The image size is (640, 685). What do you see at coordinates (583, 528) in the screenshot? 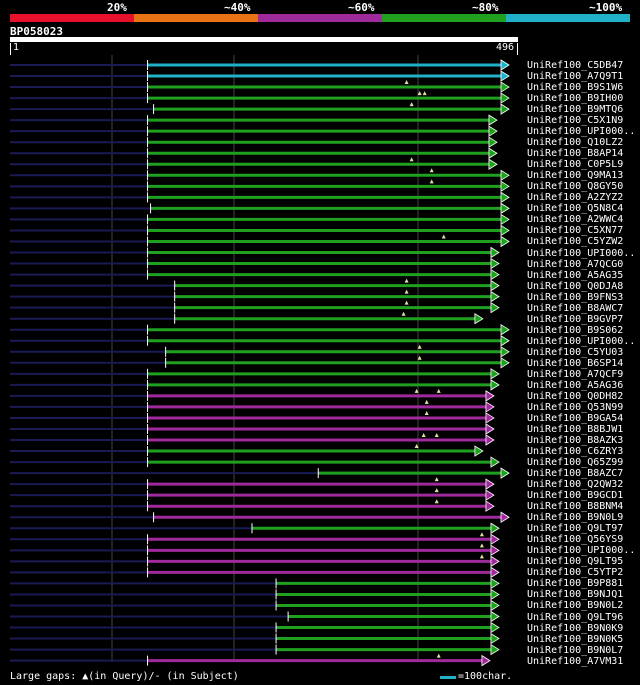
I see `hit-label: UniRef100_Q9LT97` at bounding box center [583, 528].